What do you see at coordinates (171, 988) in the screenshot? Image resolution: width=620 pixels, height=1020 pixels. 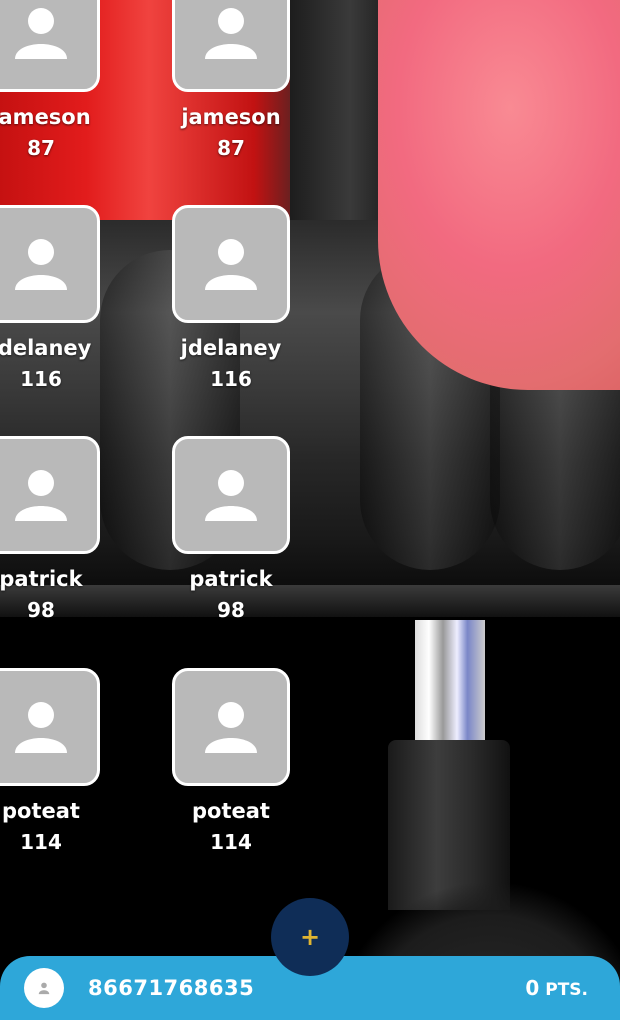 I see `user-phone-number: 86671768635` at bounding box center [171, 988].